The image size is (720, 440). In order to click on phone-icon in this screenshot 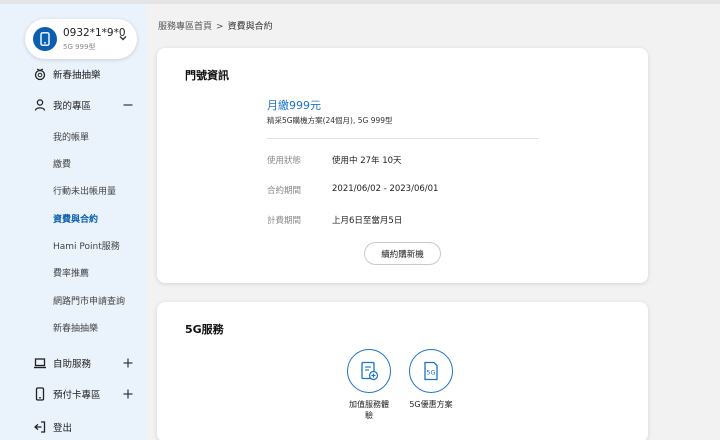, I will do `click(45, 39)`.